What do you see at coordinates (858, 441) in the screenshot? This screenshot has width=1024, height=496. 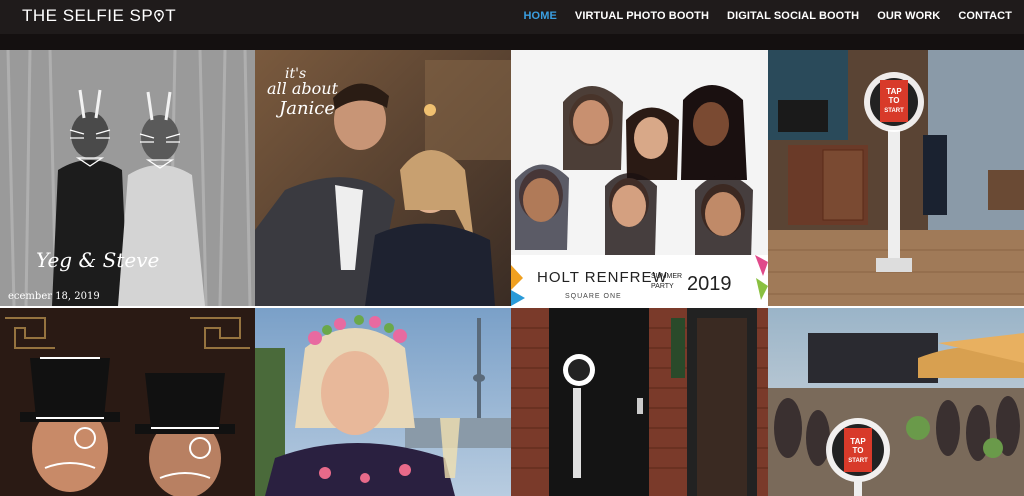 I see `patio-booth-screen-tap: TAP` at bounding box center [858, 441].